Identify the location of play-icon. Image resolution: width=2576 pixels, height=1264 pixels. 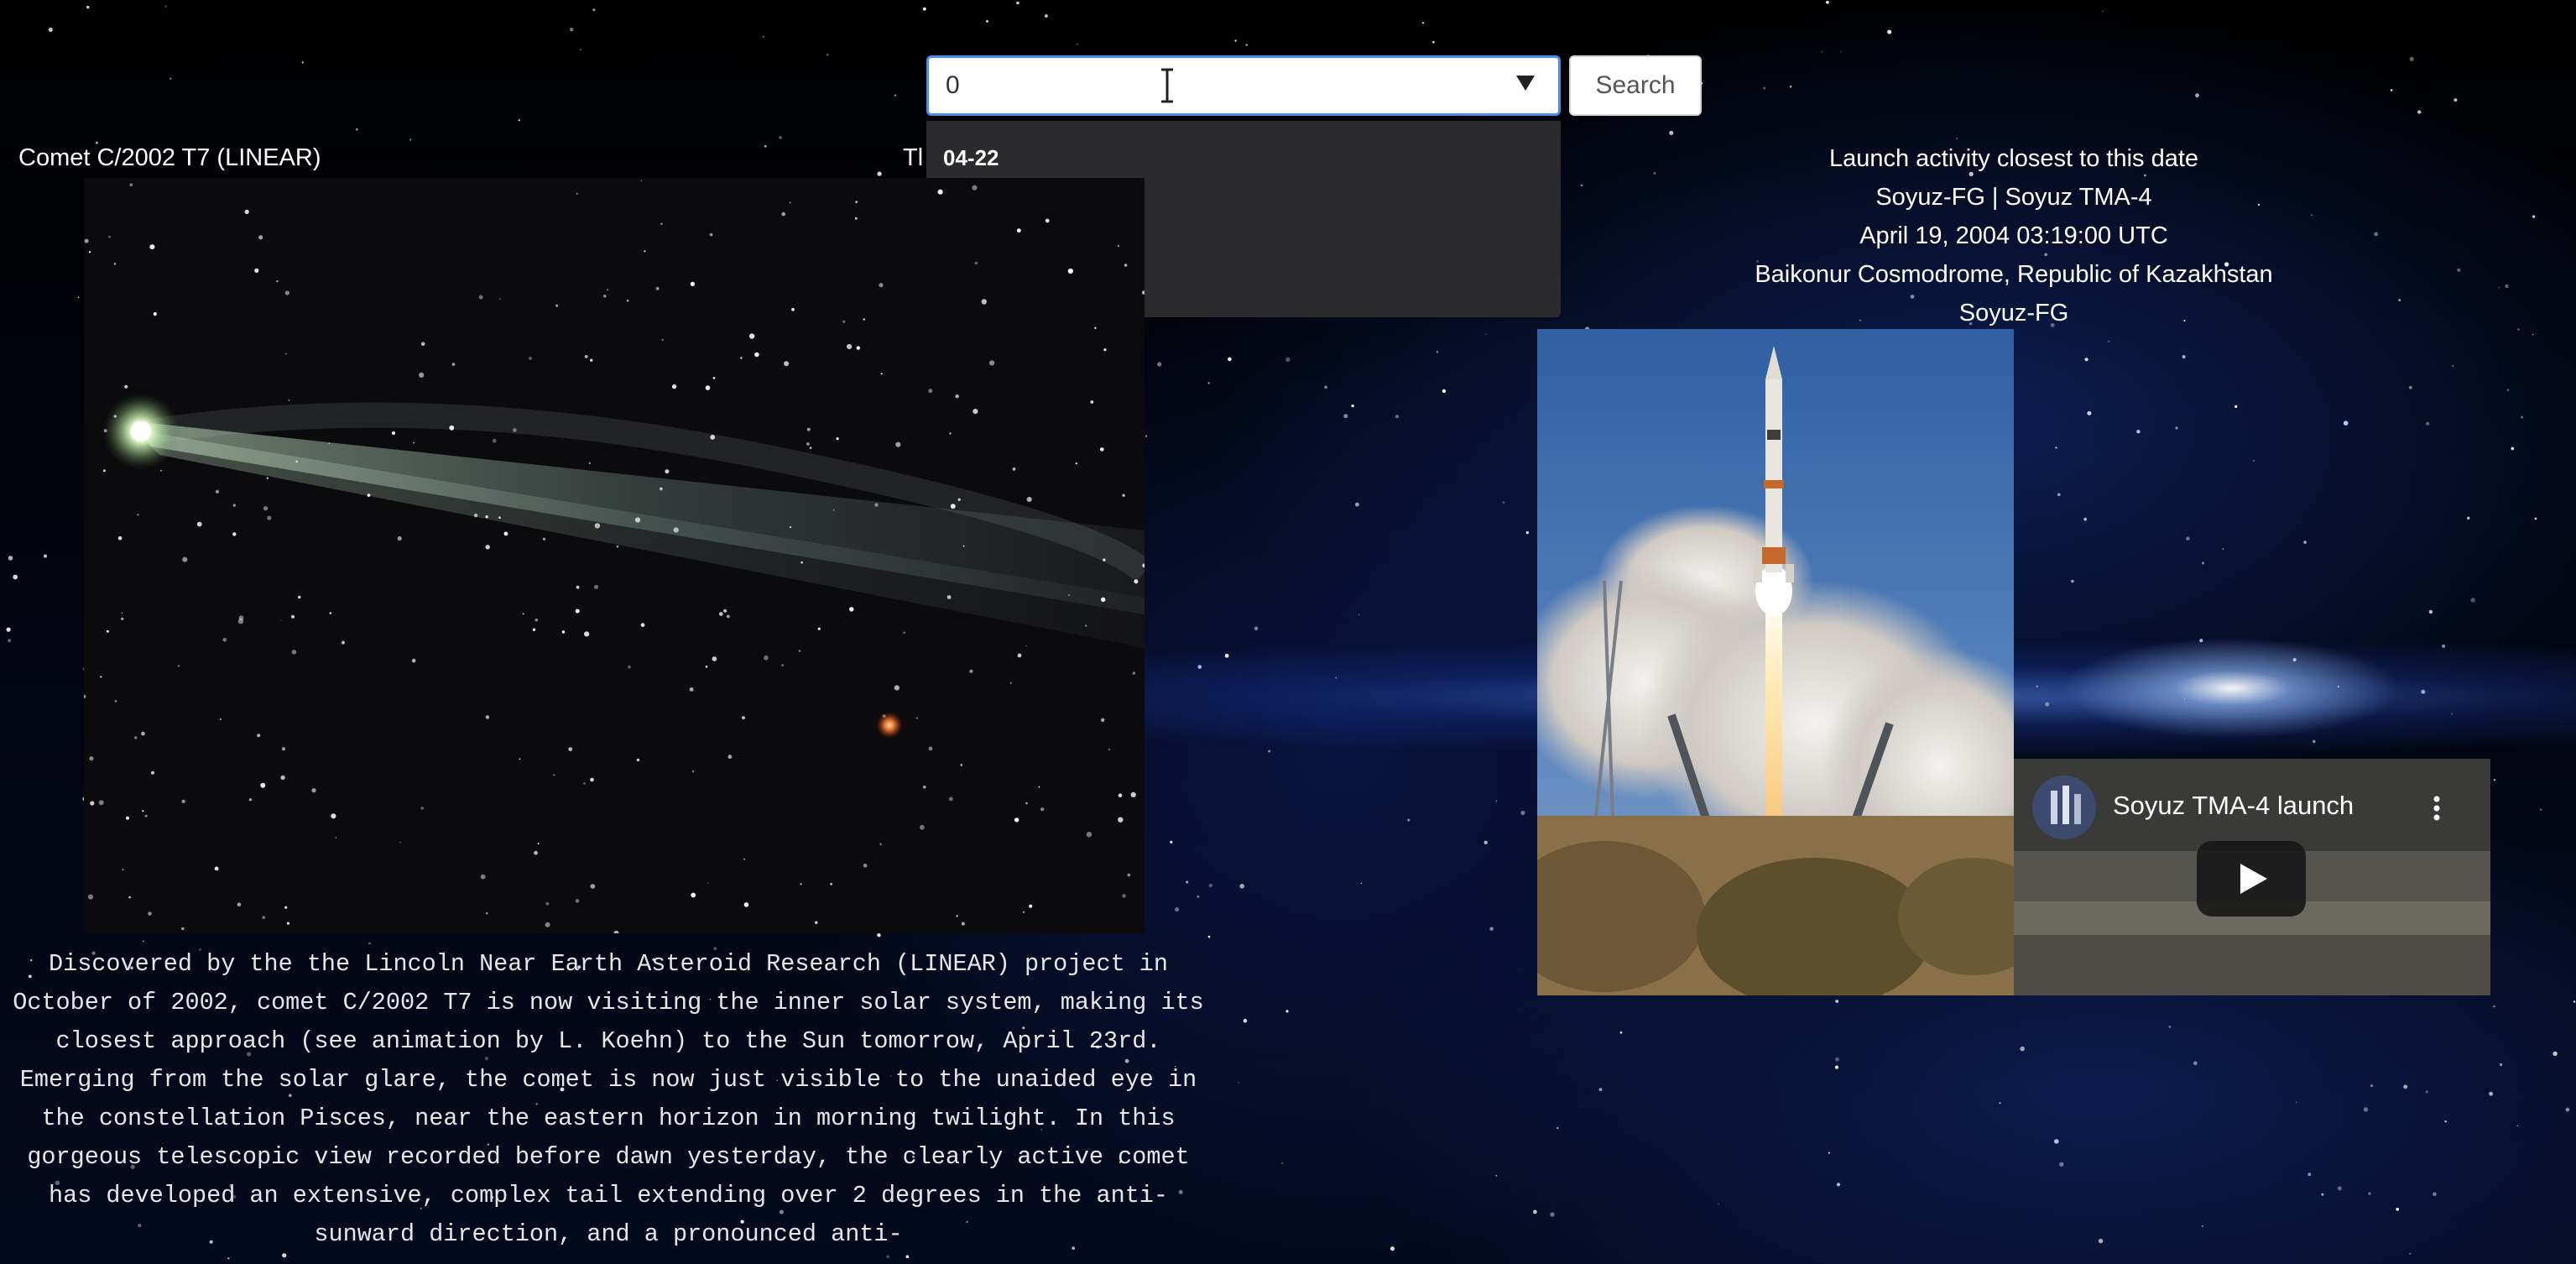
(2253, 879).